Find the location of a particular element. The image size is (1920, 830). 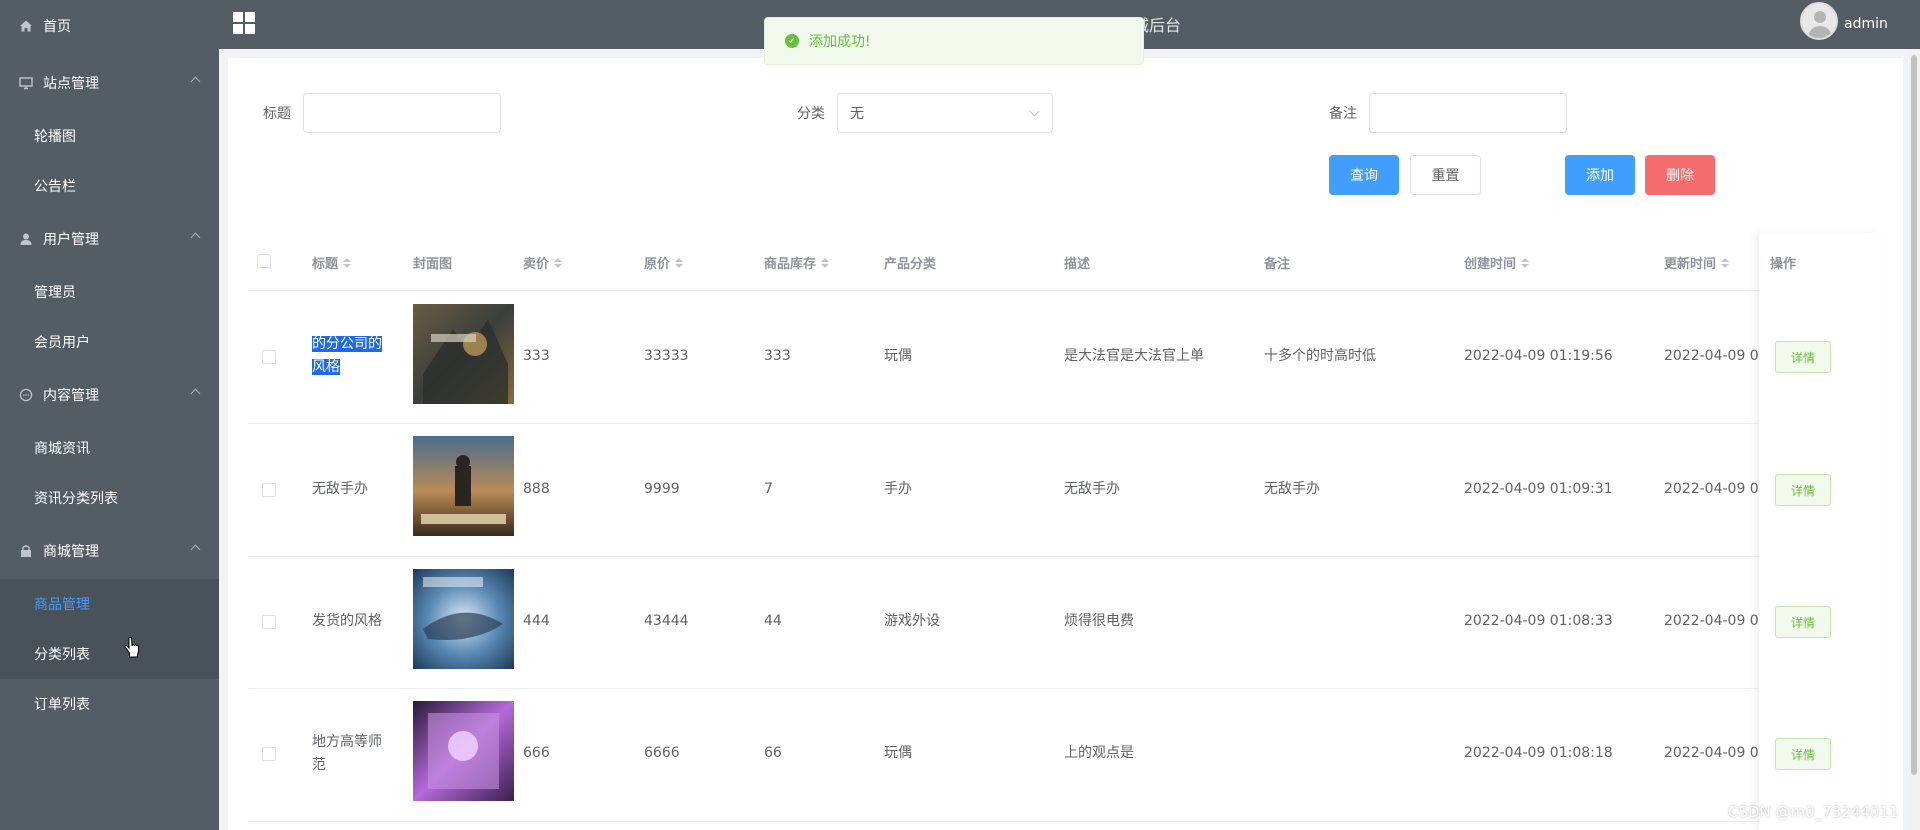

watermark: CSDN @m0_73244011 is located at coordinates (1813, 812).